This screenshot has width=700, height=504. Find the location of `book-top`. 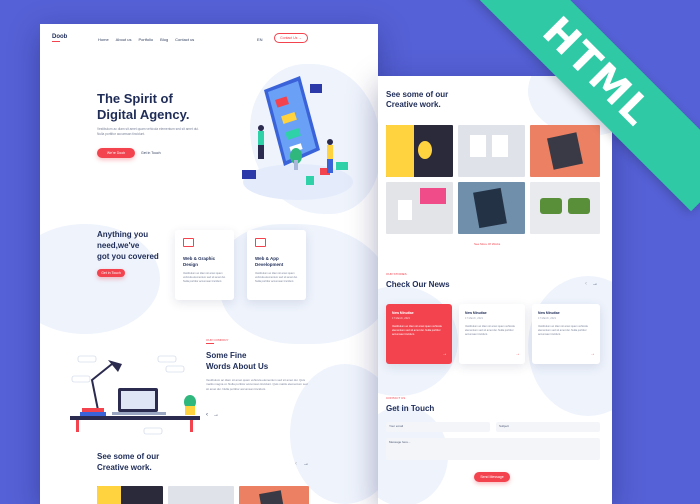

book-top is located at coordinates (93, 410).